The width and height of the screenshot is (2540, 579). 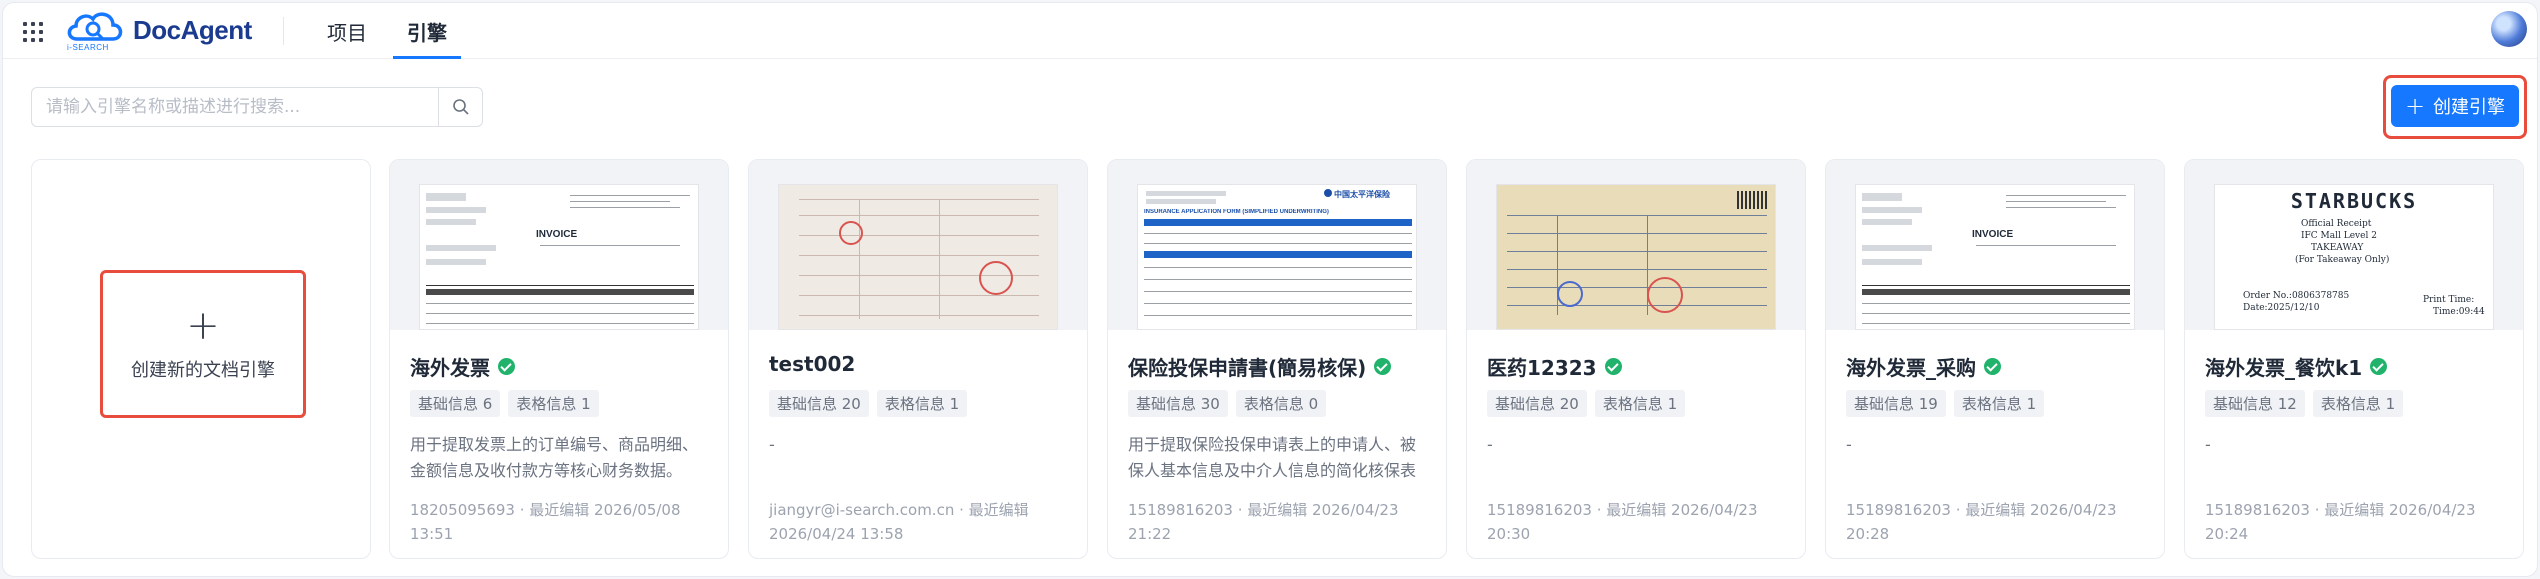 I want to click on engine-meta: 15189816203 · 最近编辑 2026/04/23 20:30, so click(x=1622, y=522).